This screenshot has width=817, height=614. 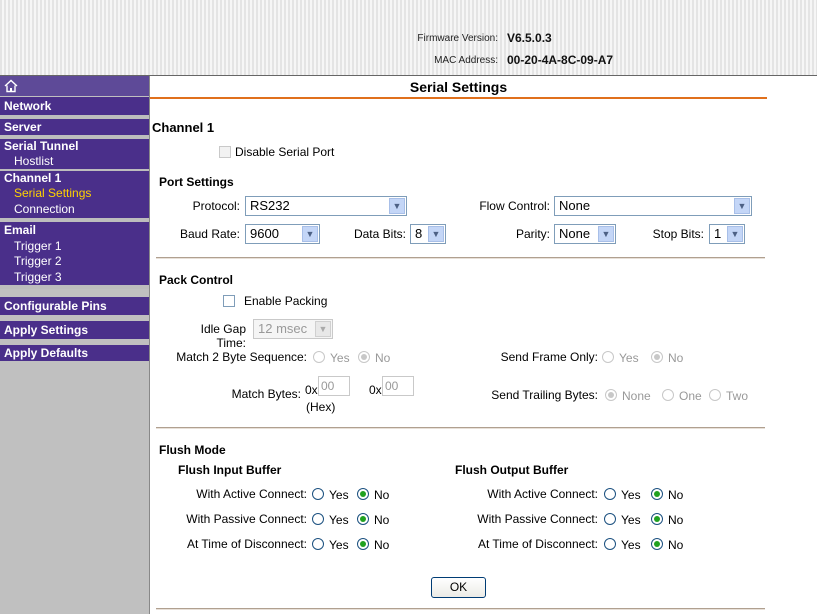 I want to click on flow-control-value: None, so click(x=575, y=205).